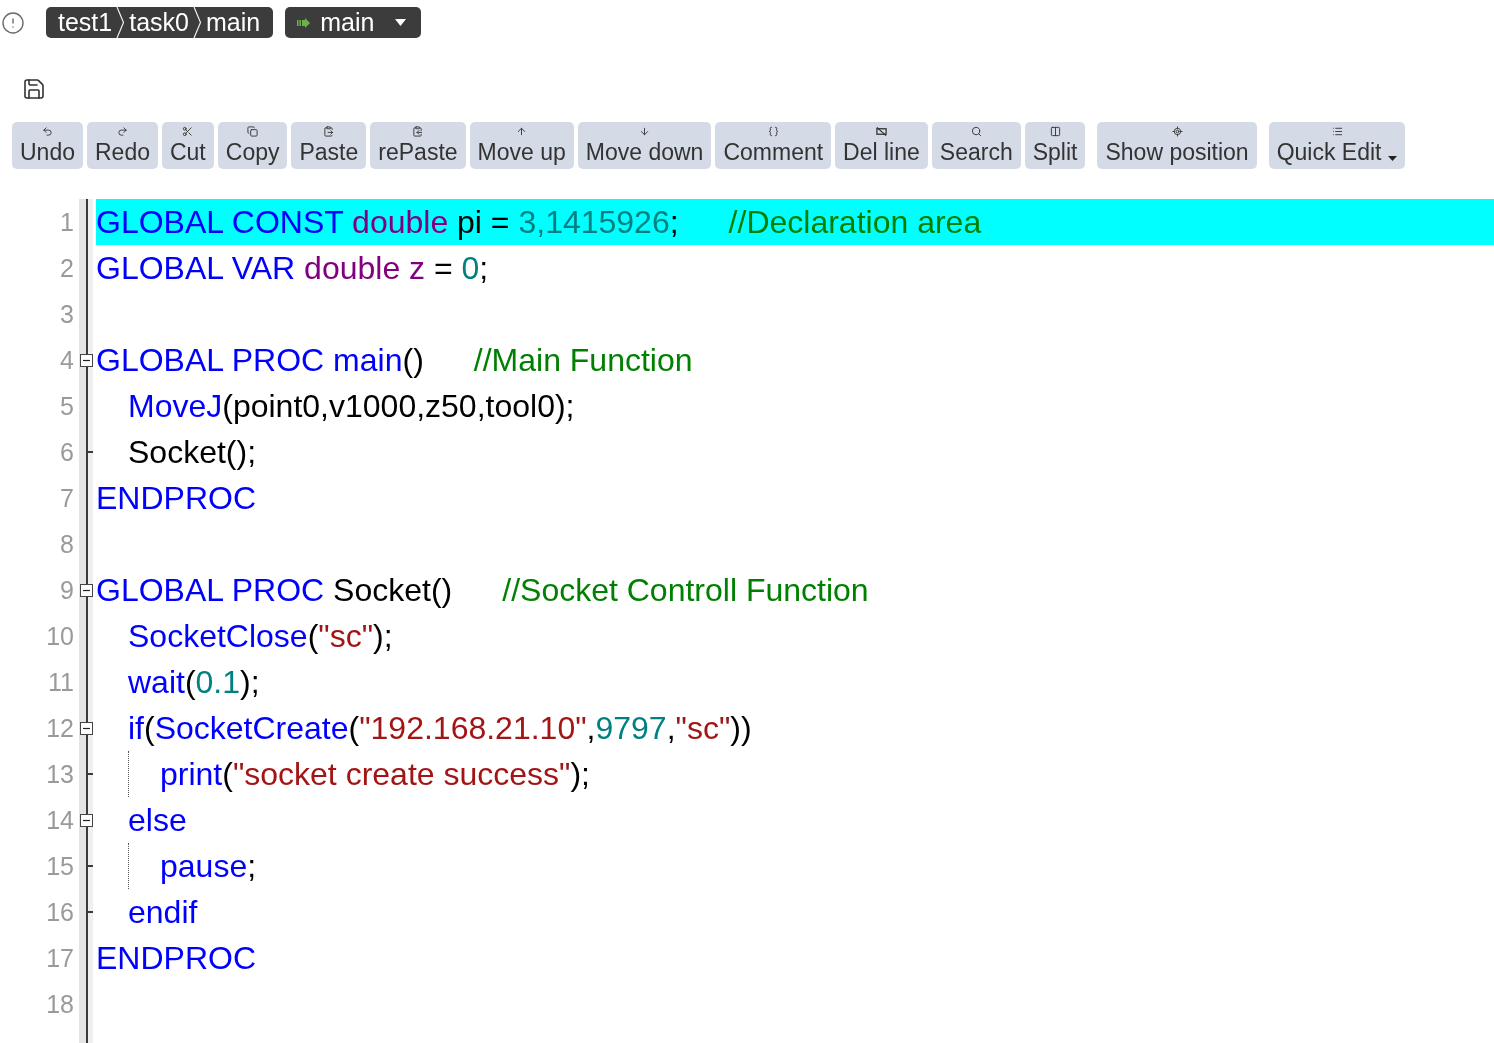  What do you see at coordinates (61, 682) in the screenshot?
I see `line-number: 11` at bounding box center [61, 682].